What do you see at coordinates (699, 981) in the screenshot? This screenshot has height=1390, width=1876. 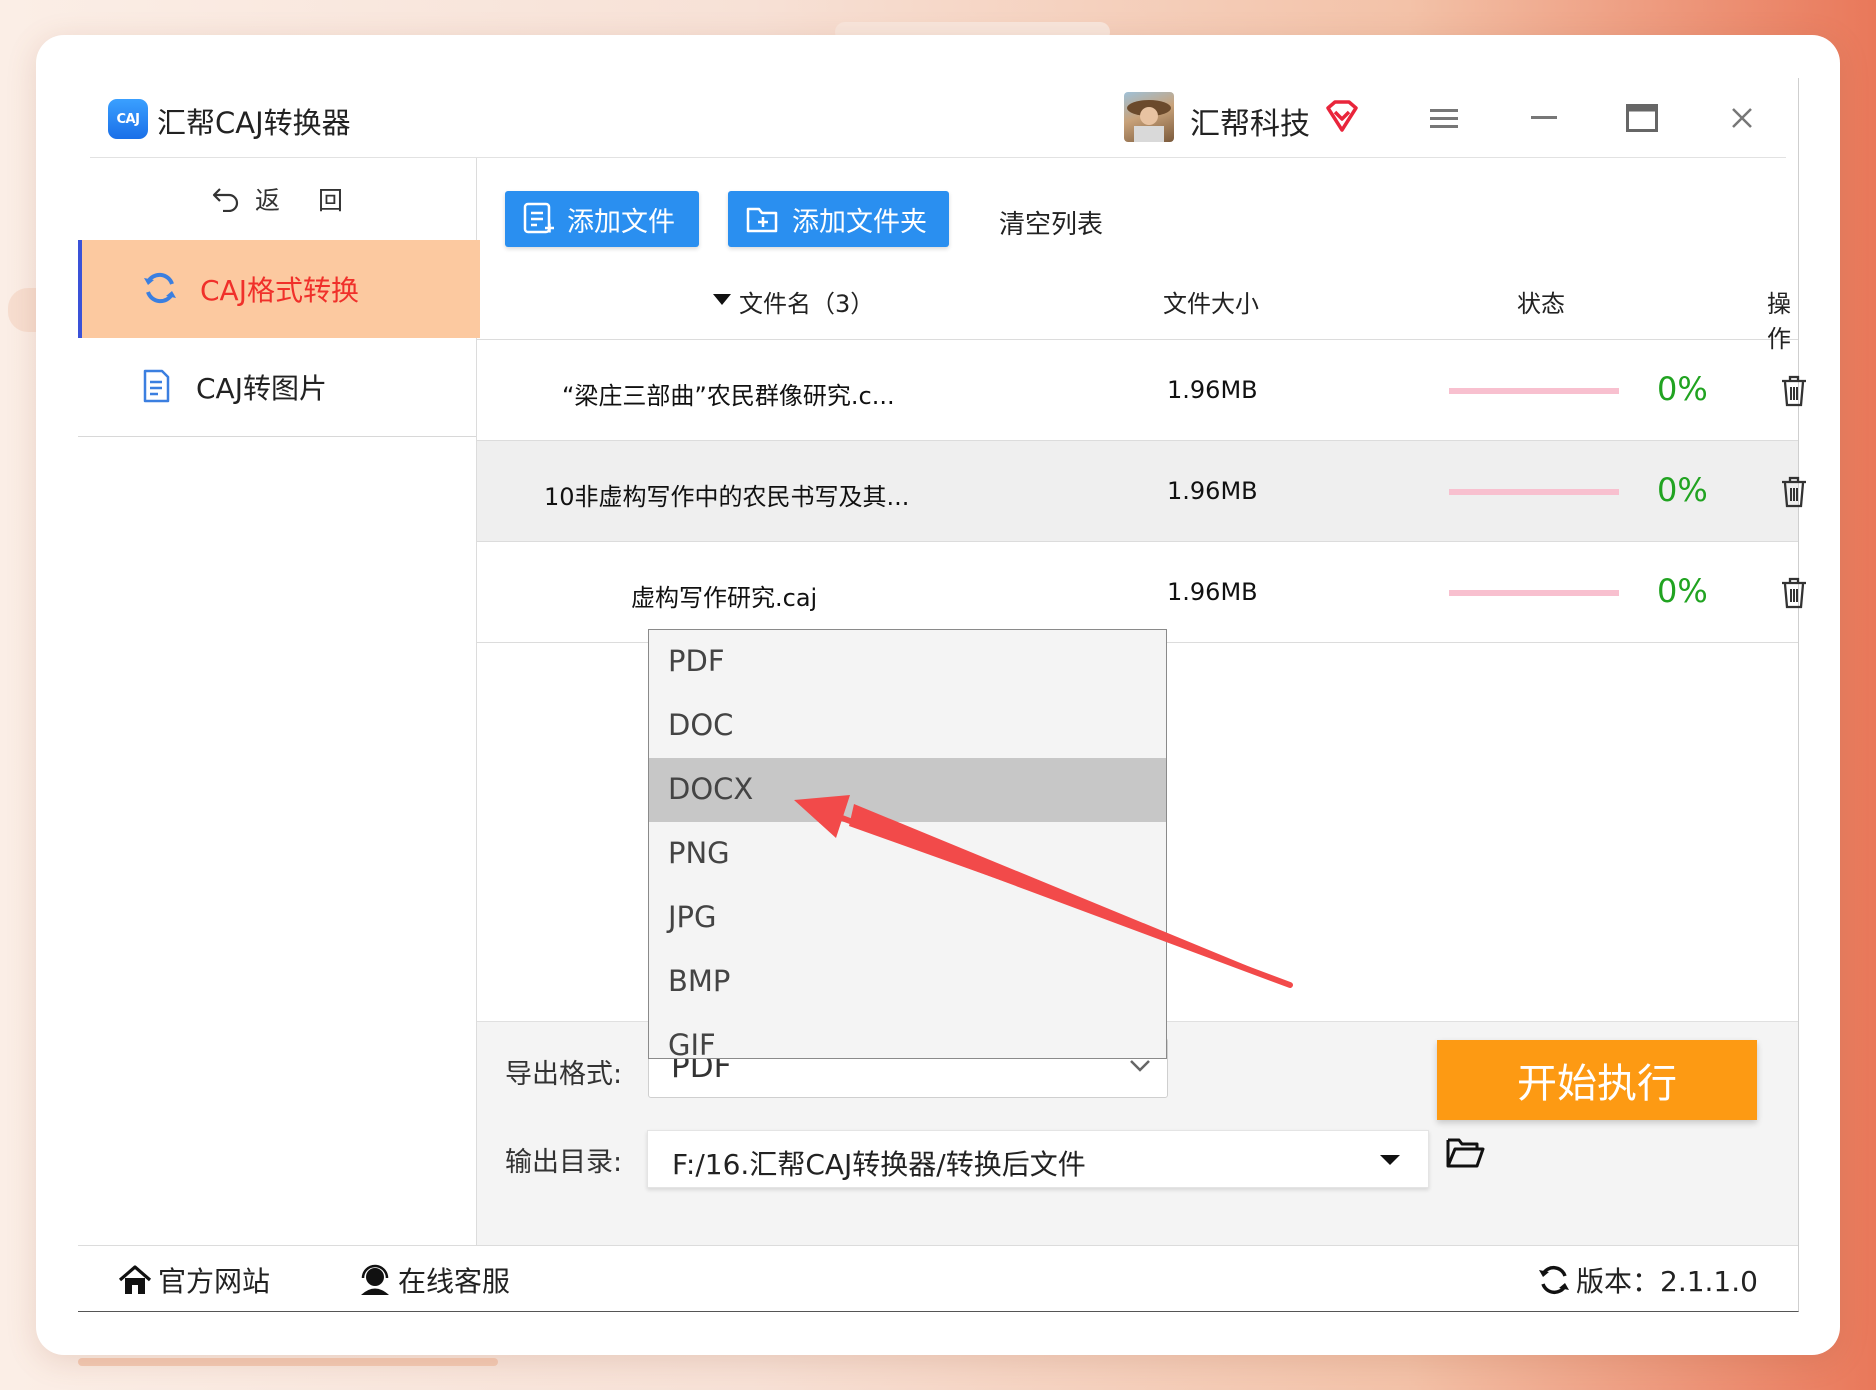 I see `format-option-label: BMP` at bounding box center [699, 981].